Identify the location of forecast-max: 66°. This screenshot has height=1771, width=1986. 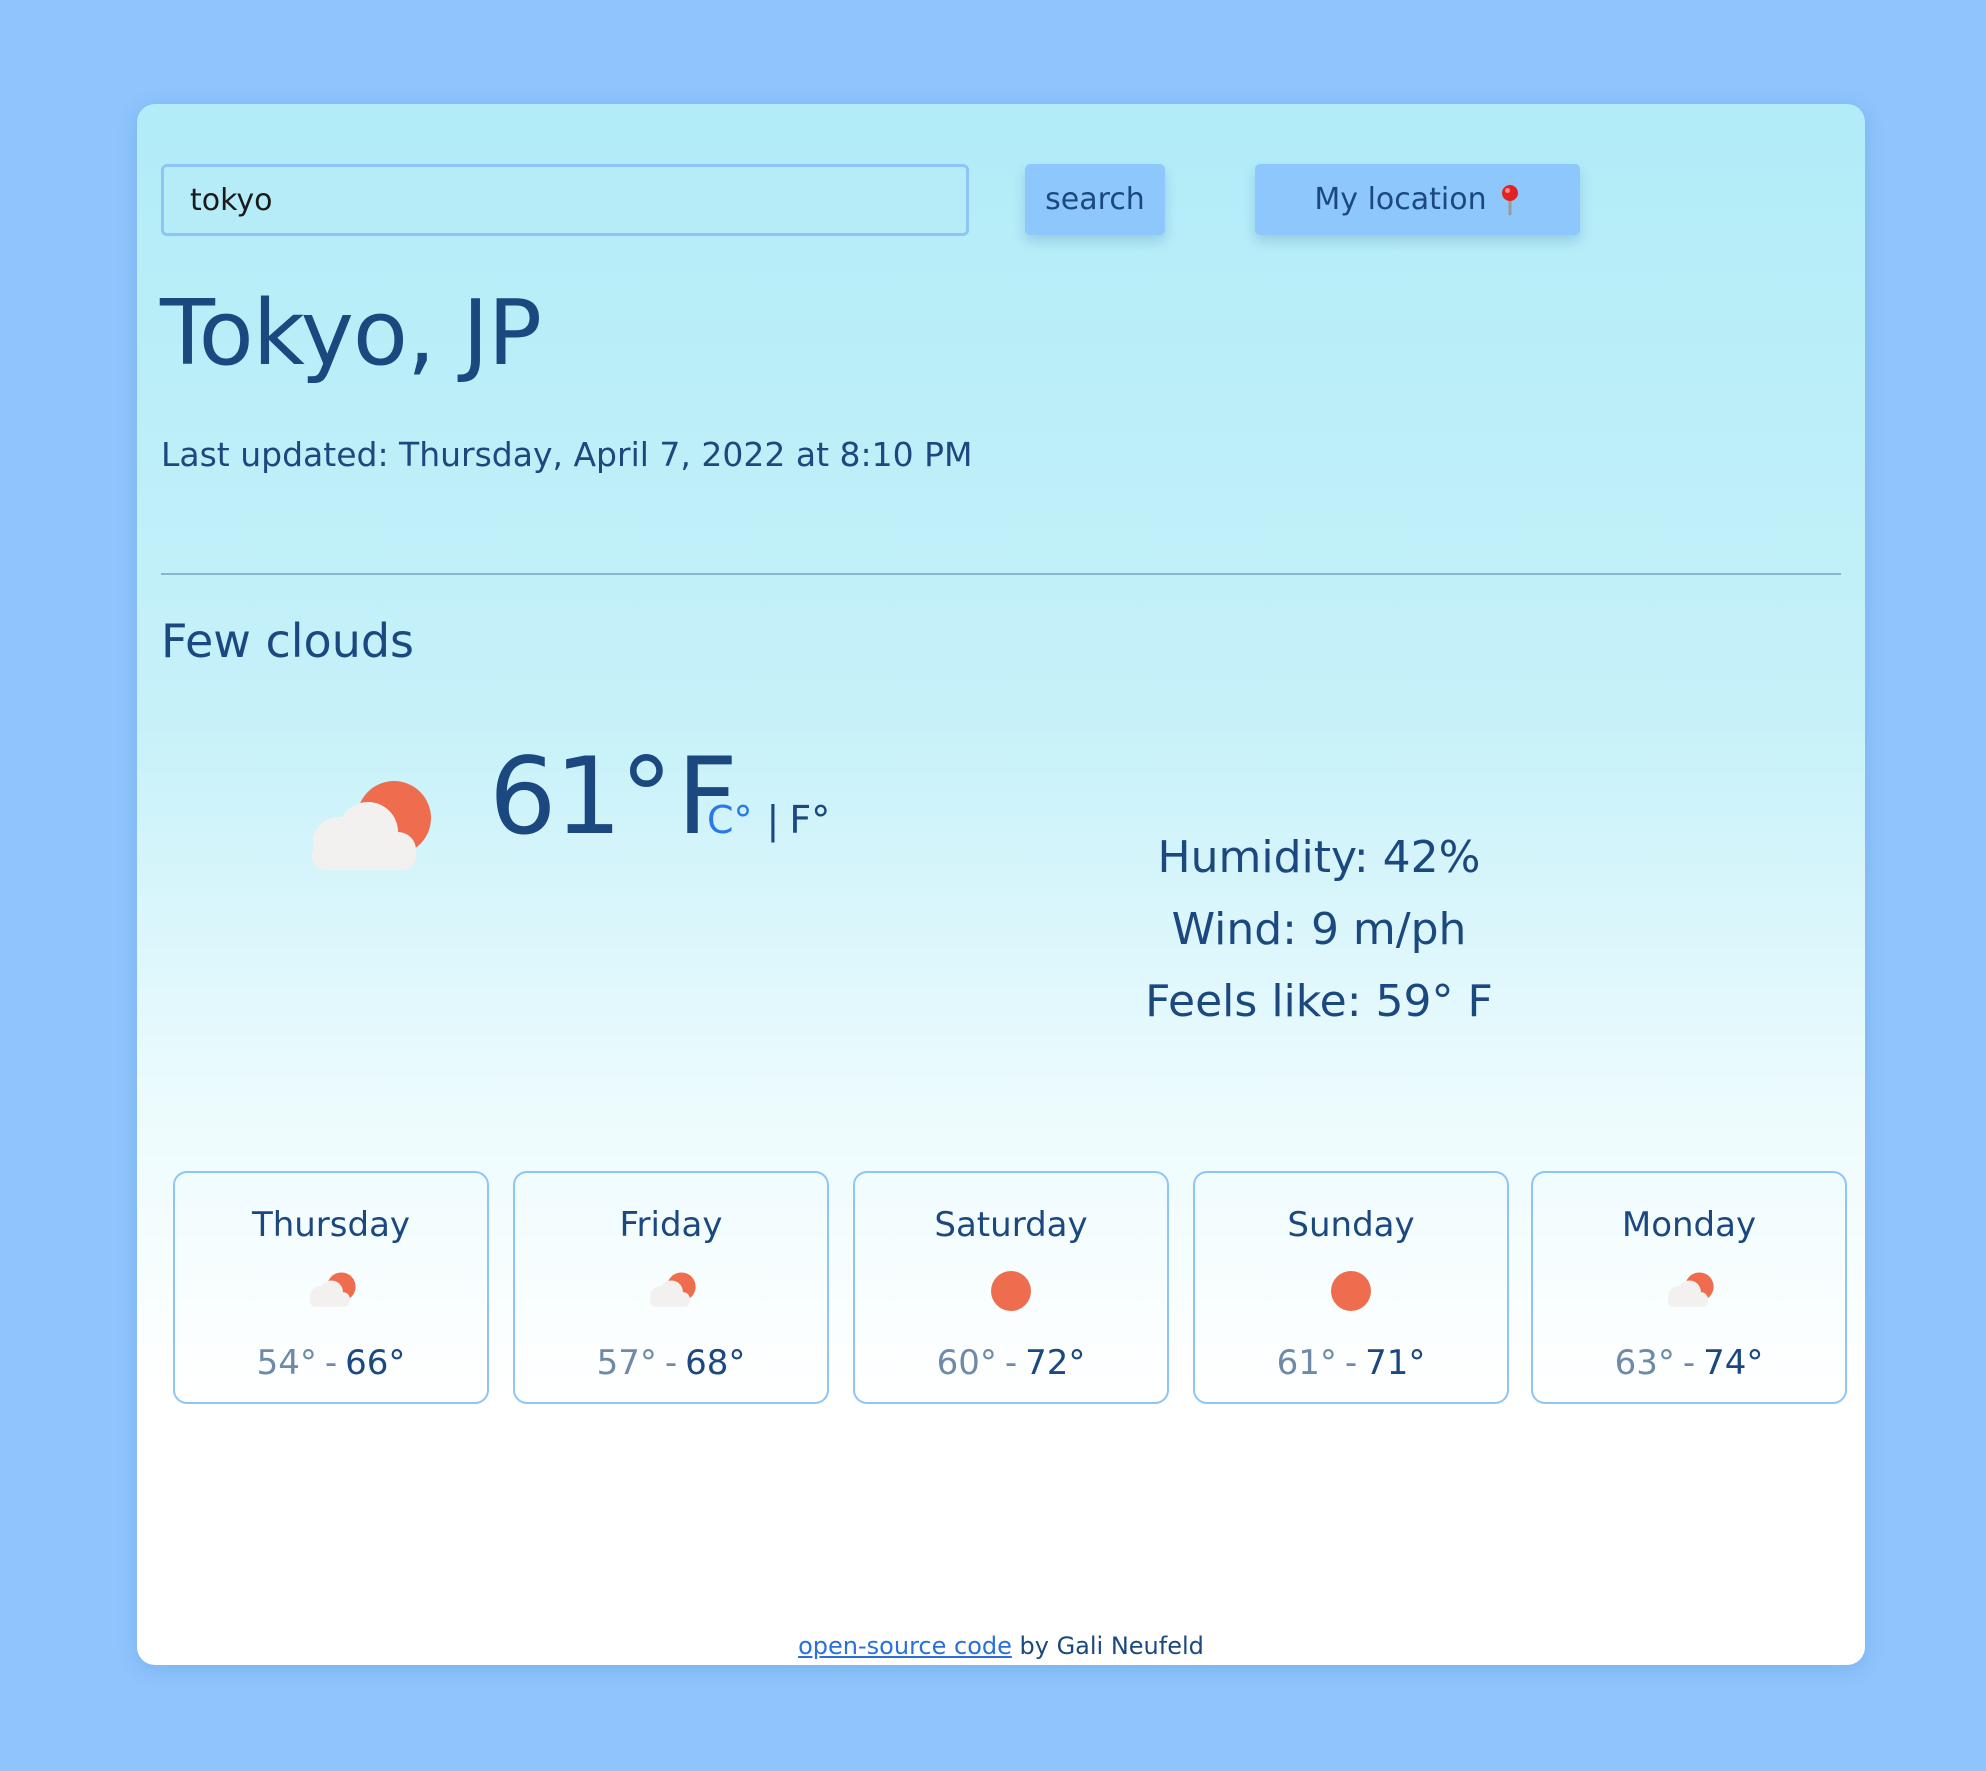
(375, 1363).